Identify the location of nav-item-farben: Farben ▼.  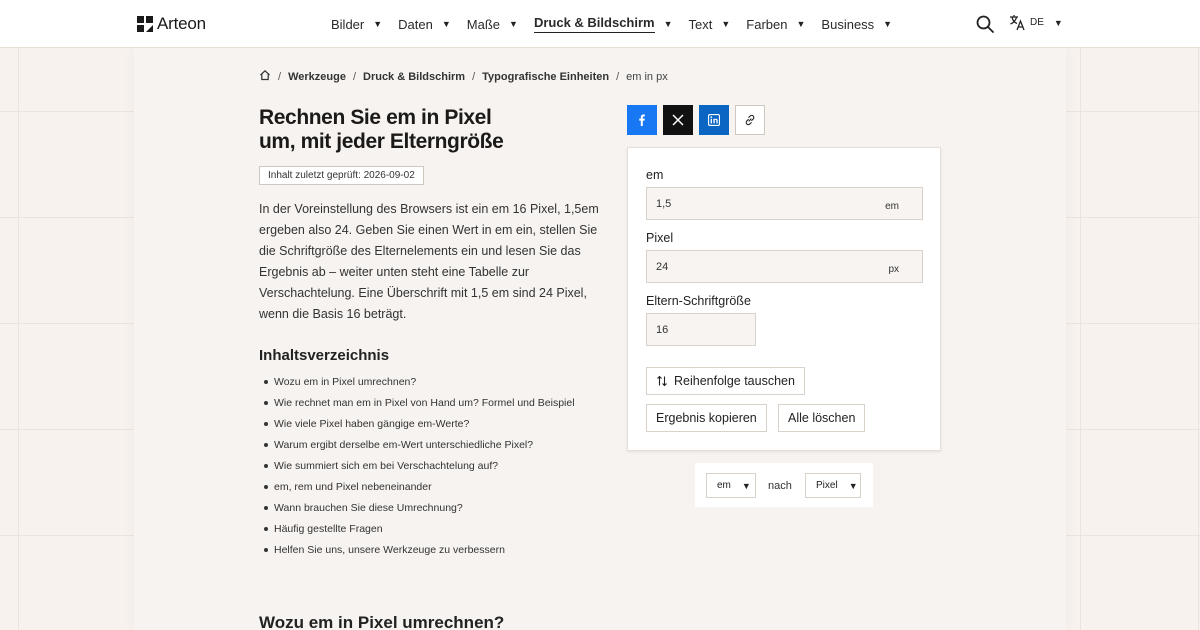
(775, 24).